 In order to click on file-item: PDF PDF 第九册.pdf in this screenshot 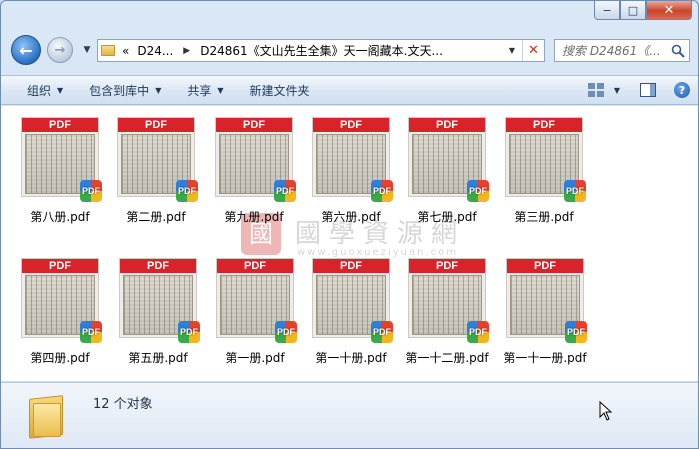, I will do `click(254, 169)`.